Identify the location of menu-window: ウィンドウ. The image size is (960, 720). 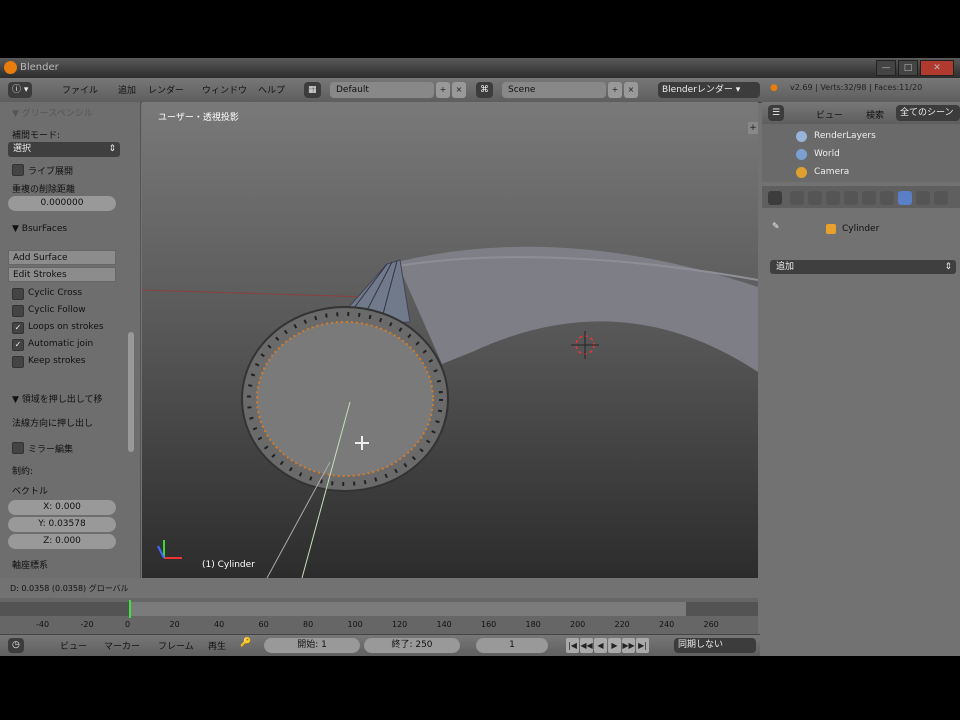
(224, 89).